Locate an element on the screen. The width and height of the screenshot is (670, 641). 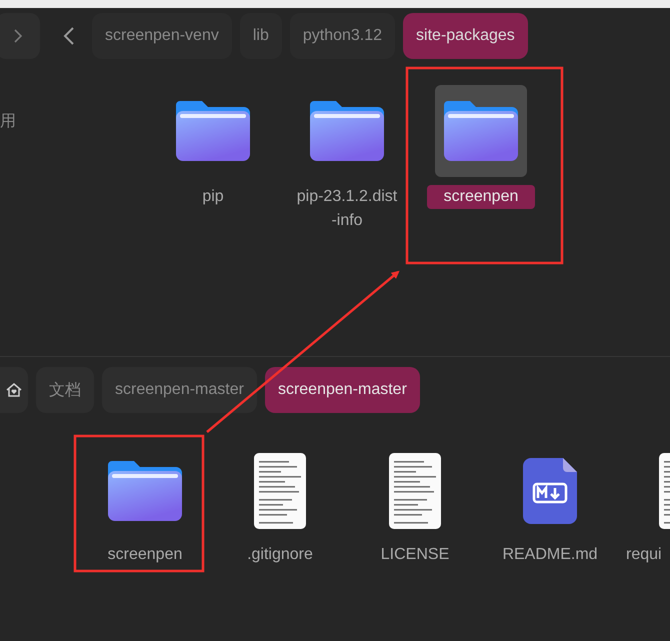
breadcrumb: screenpen-venv is located at coordinates (162, 36).